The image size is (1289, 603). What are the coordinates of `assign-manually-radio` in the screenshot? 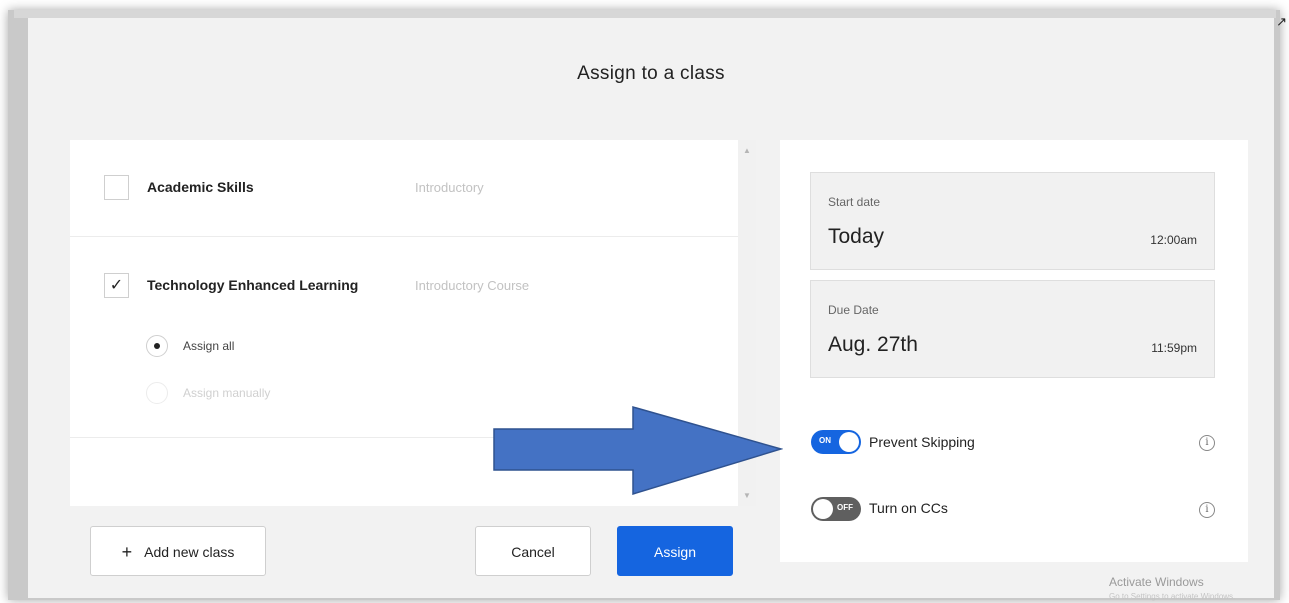 It's located at (157, 393).